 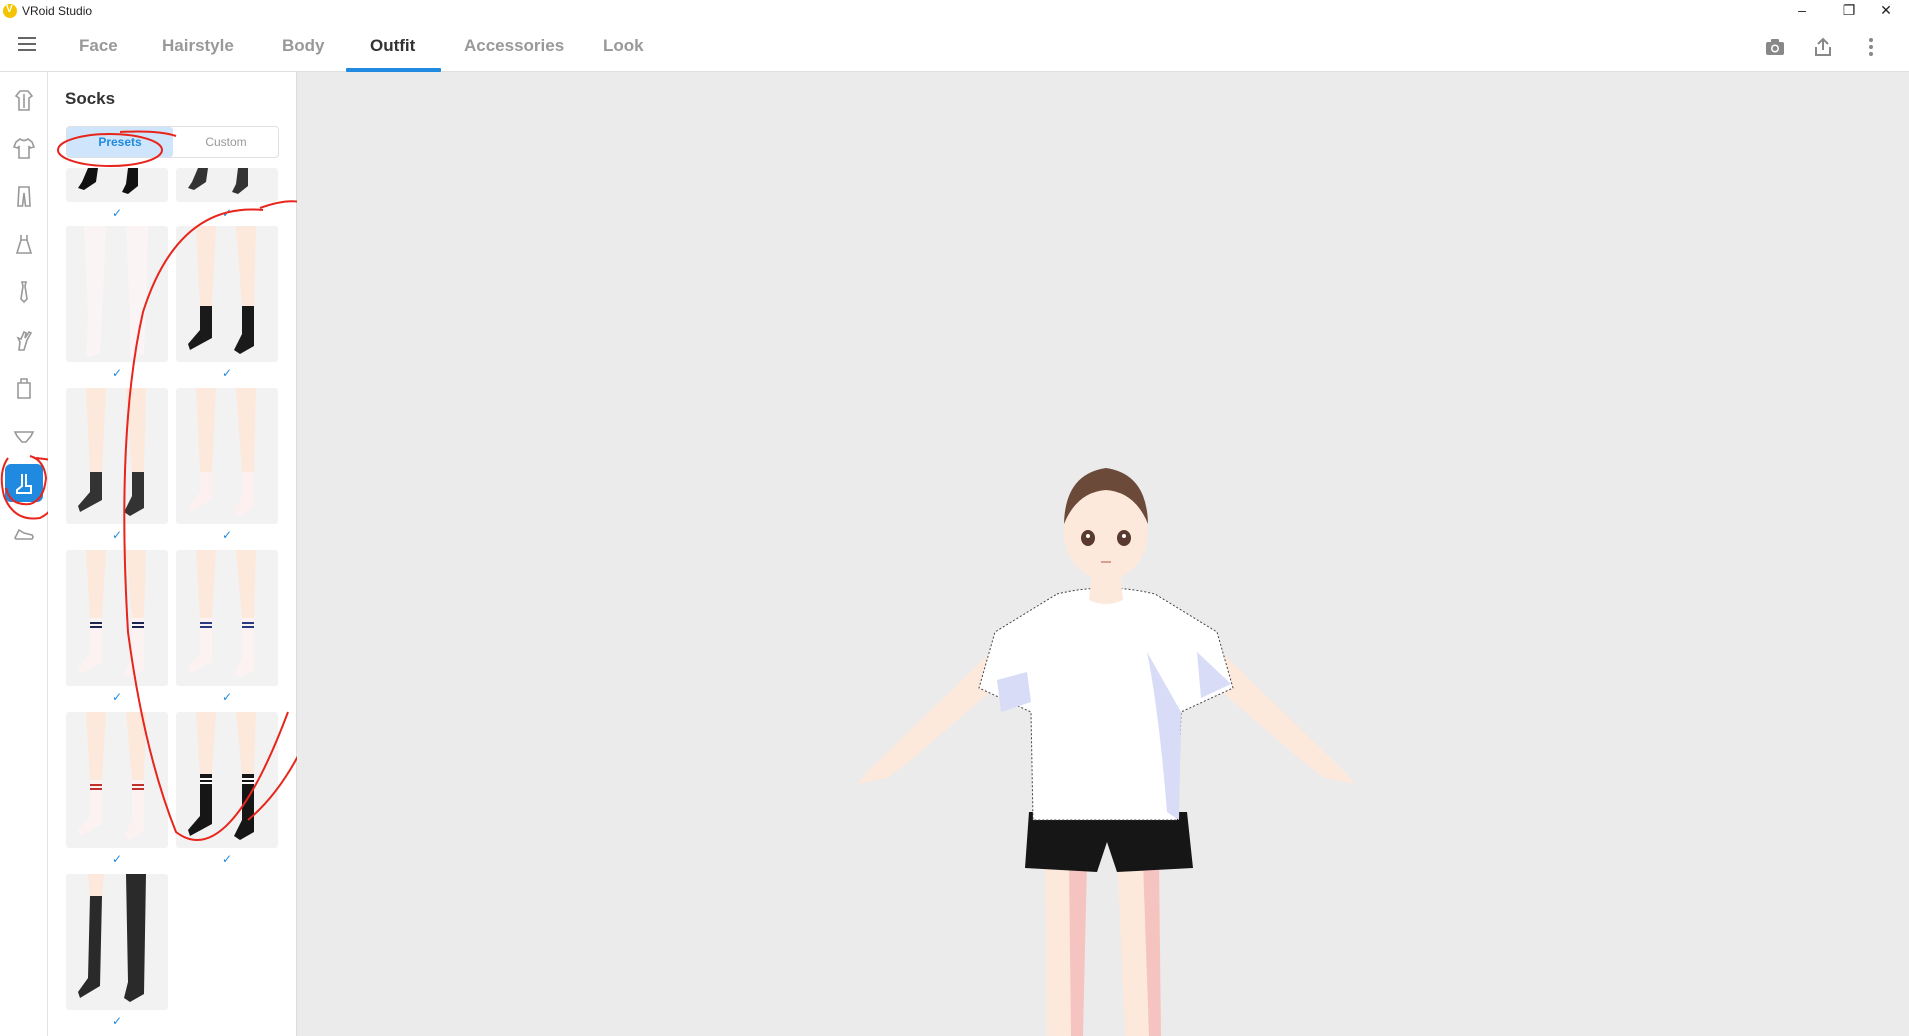 What do you see at coordinates (1106, 752) in the screenshot?
I see `avatar-model` at bounding box center [1106, 752].